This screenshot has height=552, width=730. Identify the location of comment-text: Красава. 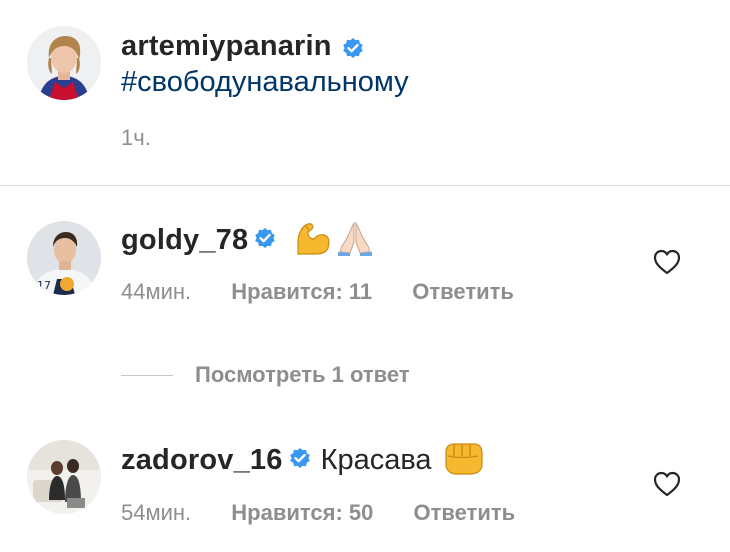
(376, 460).